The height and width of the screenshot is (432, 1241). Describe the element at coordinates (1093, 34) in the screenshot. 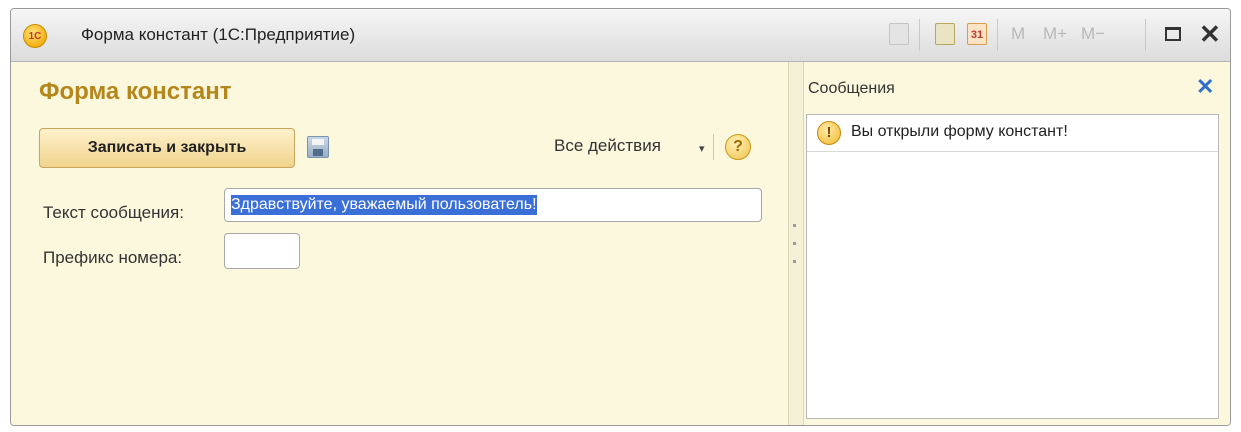

I see `memory-minus-button: M−` at that location.